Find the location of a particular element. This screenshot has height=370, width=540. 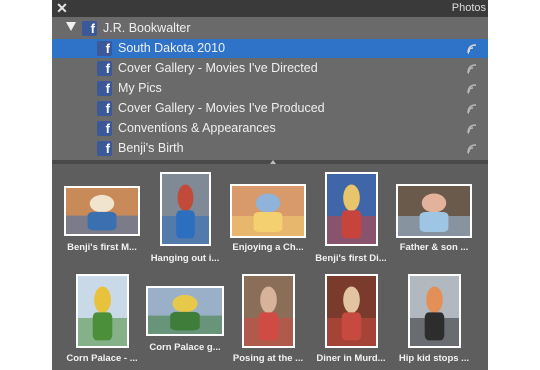

album-row: f Conventions & Appearances is located at coordinates (270, 128).